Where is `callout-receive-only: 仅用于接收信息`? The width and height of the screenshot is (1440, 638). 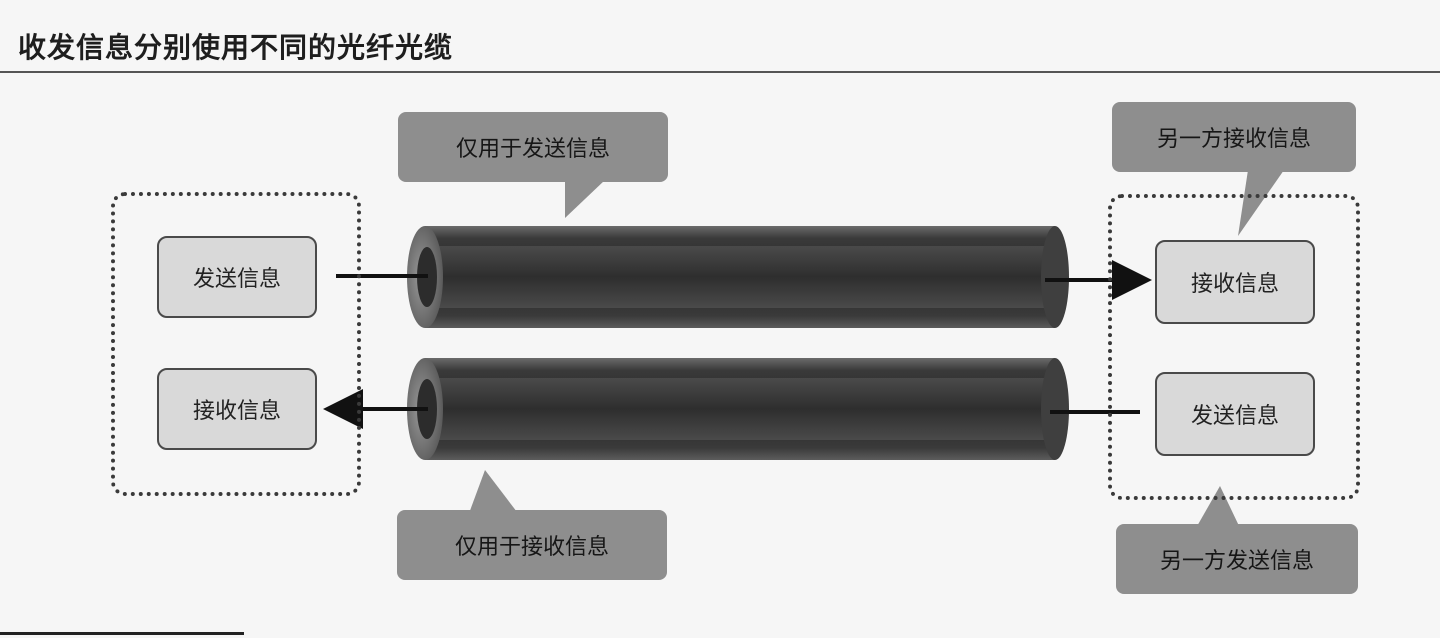
callout-receive-only: 仅用于接收信息 is located at coordinates (532, 545).